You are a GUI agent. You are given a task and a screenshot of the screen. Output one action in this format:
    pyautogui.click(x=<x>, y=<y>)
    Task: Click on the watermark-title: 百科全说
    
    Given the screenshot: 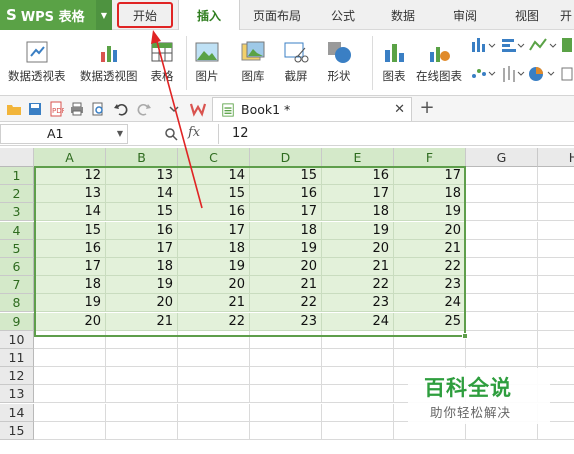 What is the action you would take?
    pyautogui.click(x=468, y=388)
    